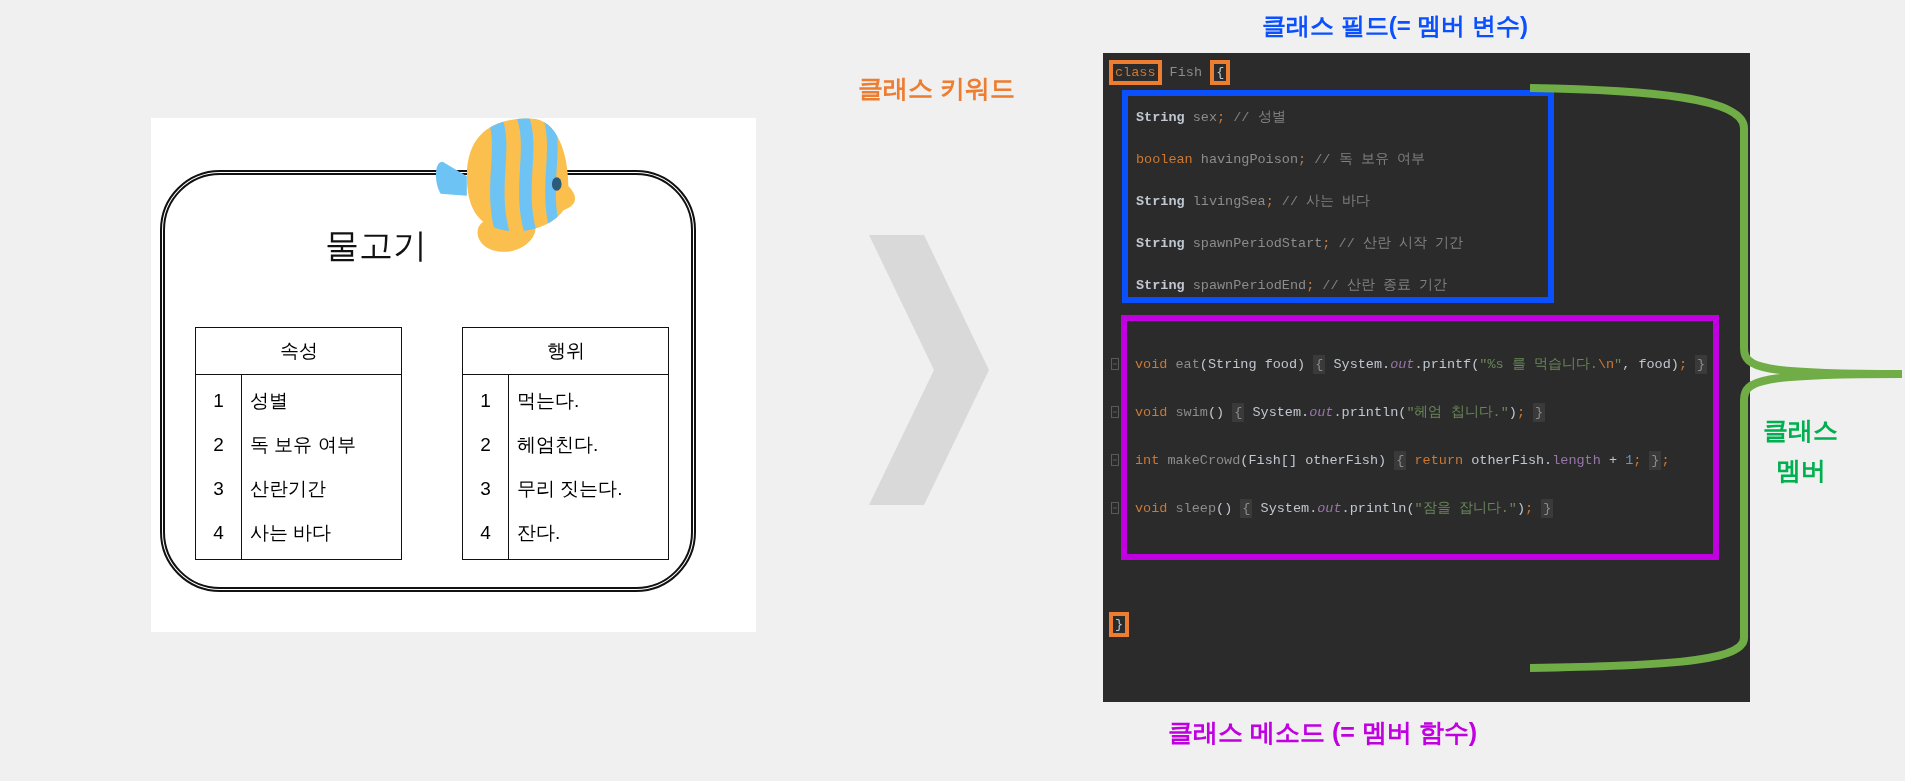  What do you see at coordinates (375, 245) in the screenshot?
I see `diagram-title: 물고기` at bounding box center [375, 245].